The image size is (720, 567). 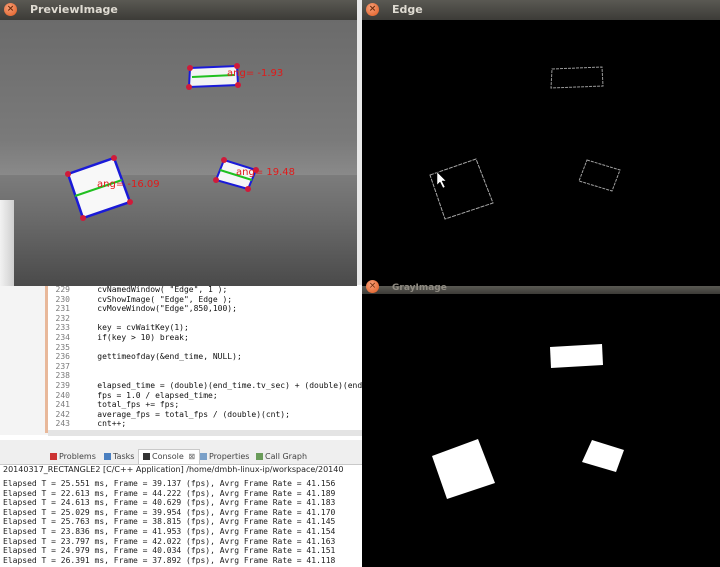 I want to click on preview-titlebar: × PreviewImage, so click(x=178, y=10).